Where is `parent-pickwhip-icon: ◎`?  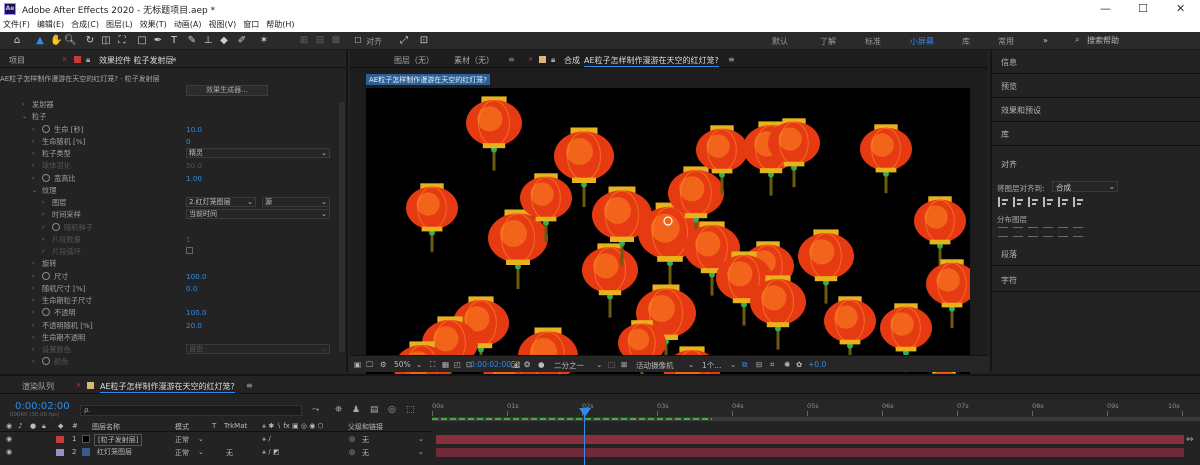
parent-pickwhip-icon: ◎ is located at coordinates (352, 452).